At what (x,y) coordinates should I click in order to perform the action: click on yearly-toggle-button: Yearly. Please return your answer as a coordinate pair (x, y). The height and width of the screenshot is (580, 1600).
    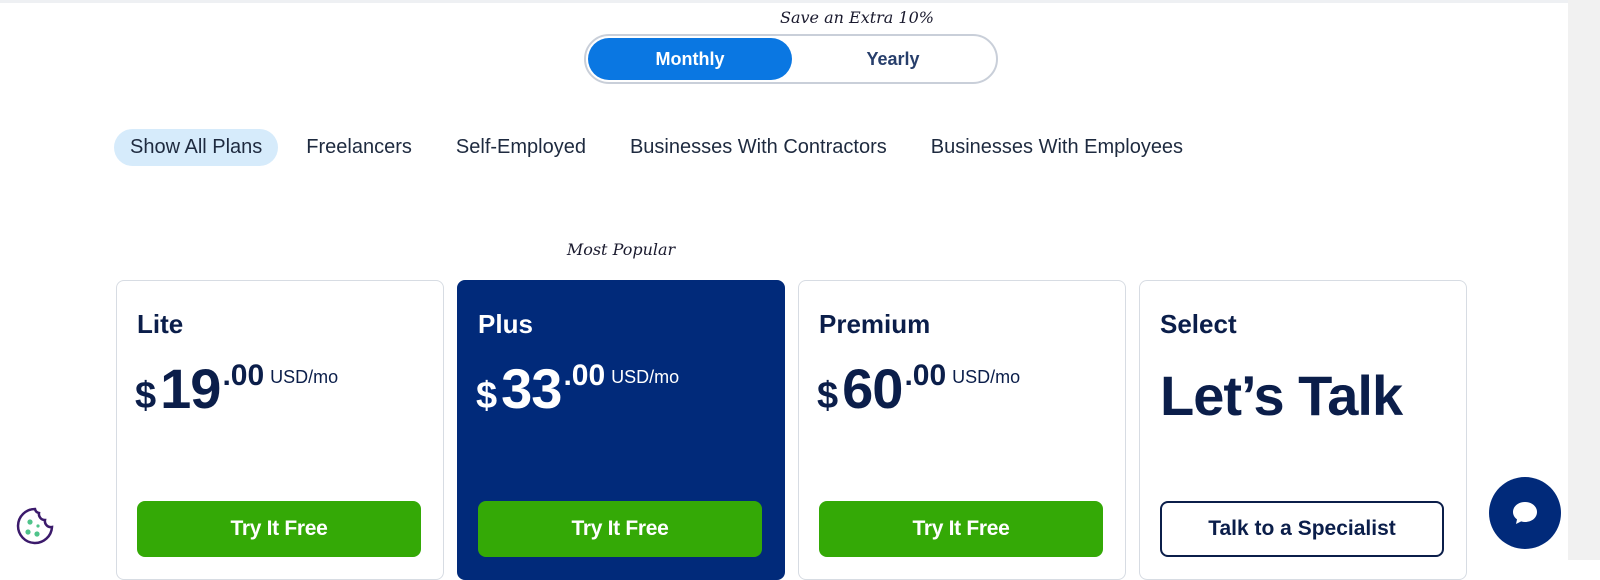
    Looking at the image, I should click on (893, 59).